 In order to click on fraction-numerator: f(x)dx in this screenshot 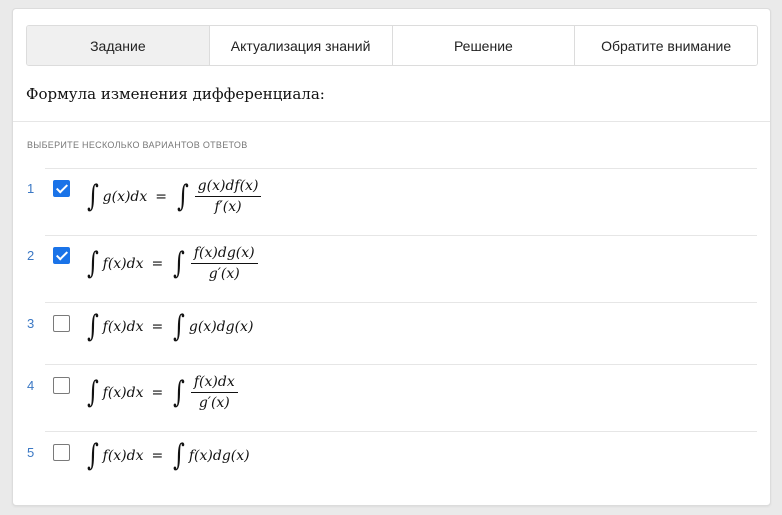, I will do `click(214, 383)`.